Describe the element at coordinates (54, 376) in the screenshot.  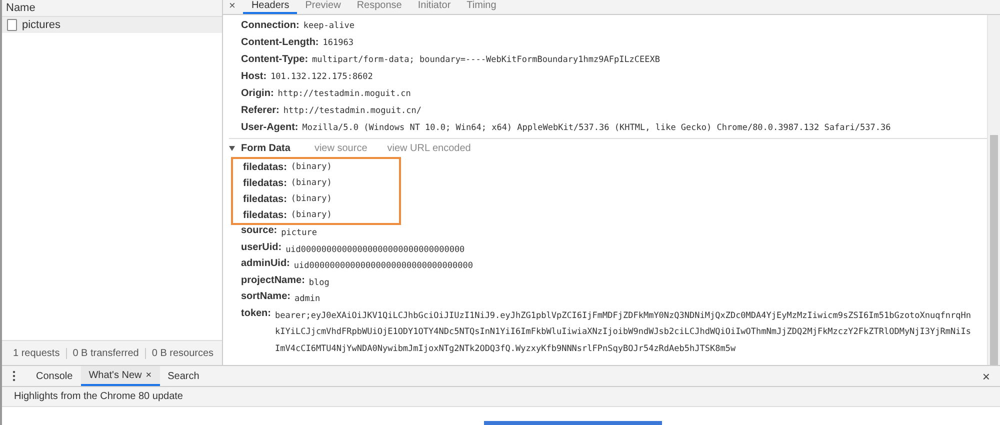
I see `drawer-tab: Console` at that location.